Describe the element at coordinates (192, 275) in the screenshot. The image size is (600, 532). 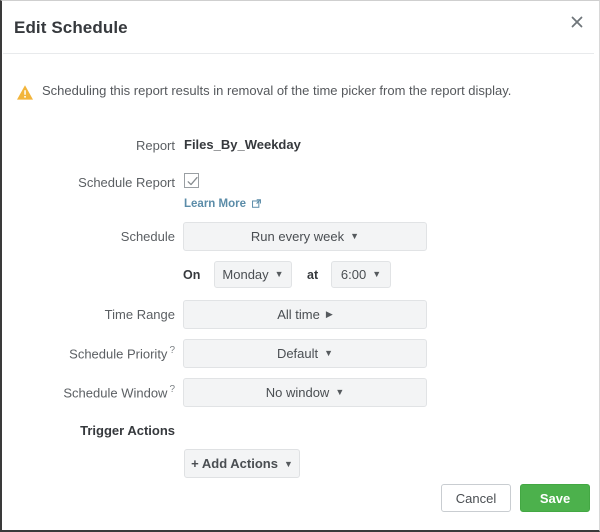
I see `on-word: On` at that location.